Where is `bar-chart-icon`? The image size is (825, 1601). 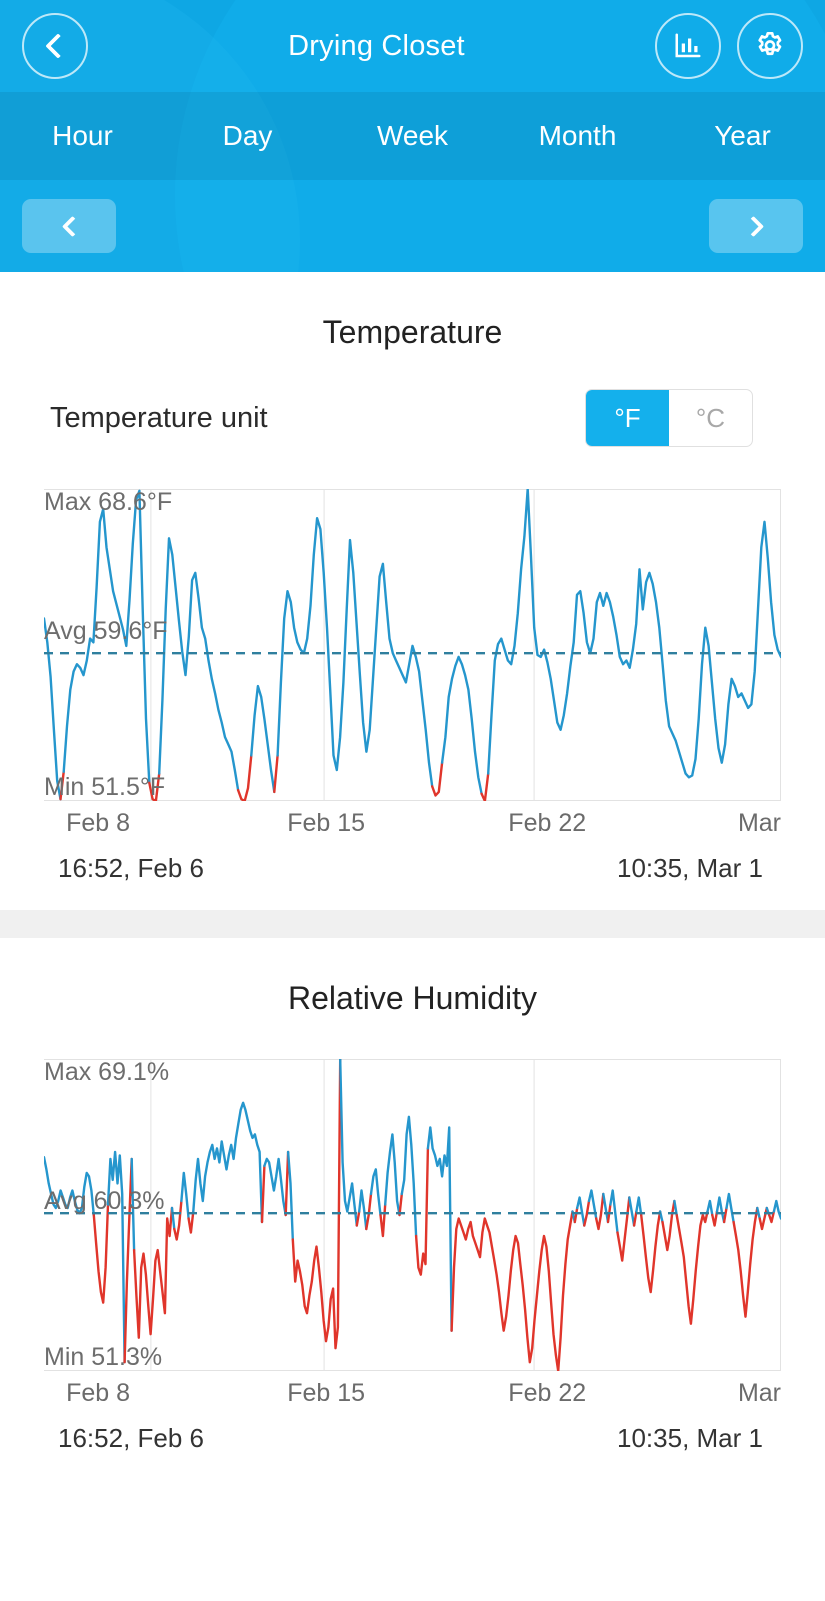 bar-chart-icon is located at coordinates (688, 45).